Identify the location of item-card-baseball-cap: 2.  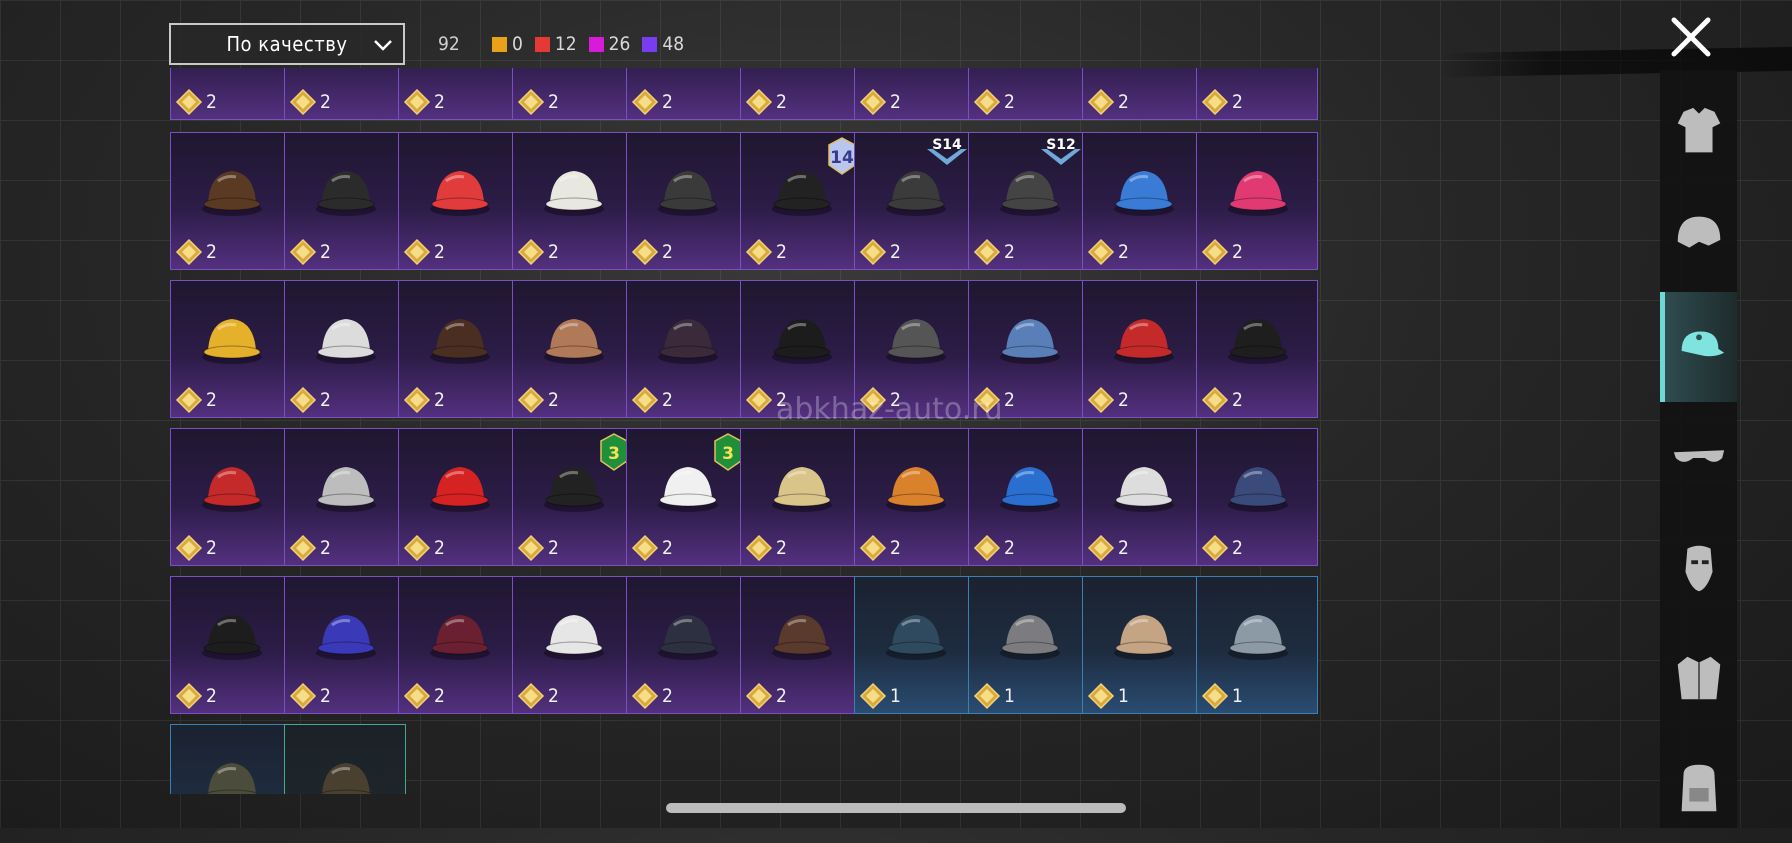
(231, 645).